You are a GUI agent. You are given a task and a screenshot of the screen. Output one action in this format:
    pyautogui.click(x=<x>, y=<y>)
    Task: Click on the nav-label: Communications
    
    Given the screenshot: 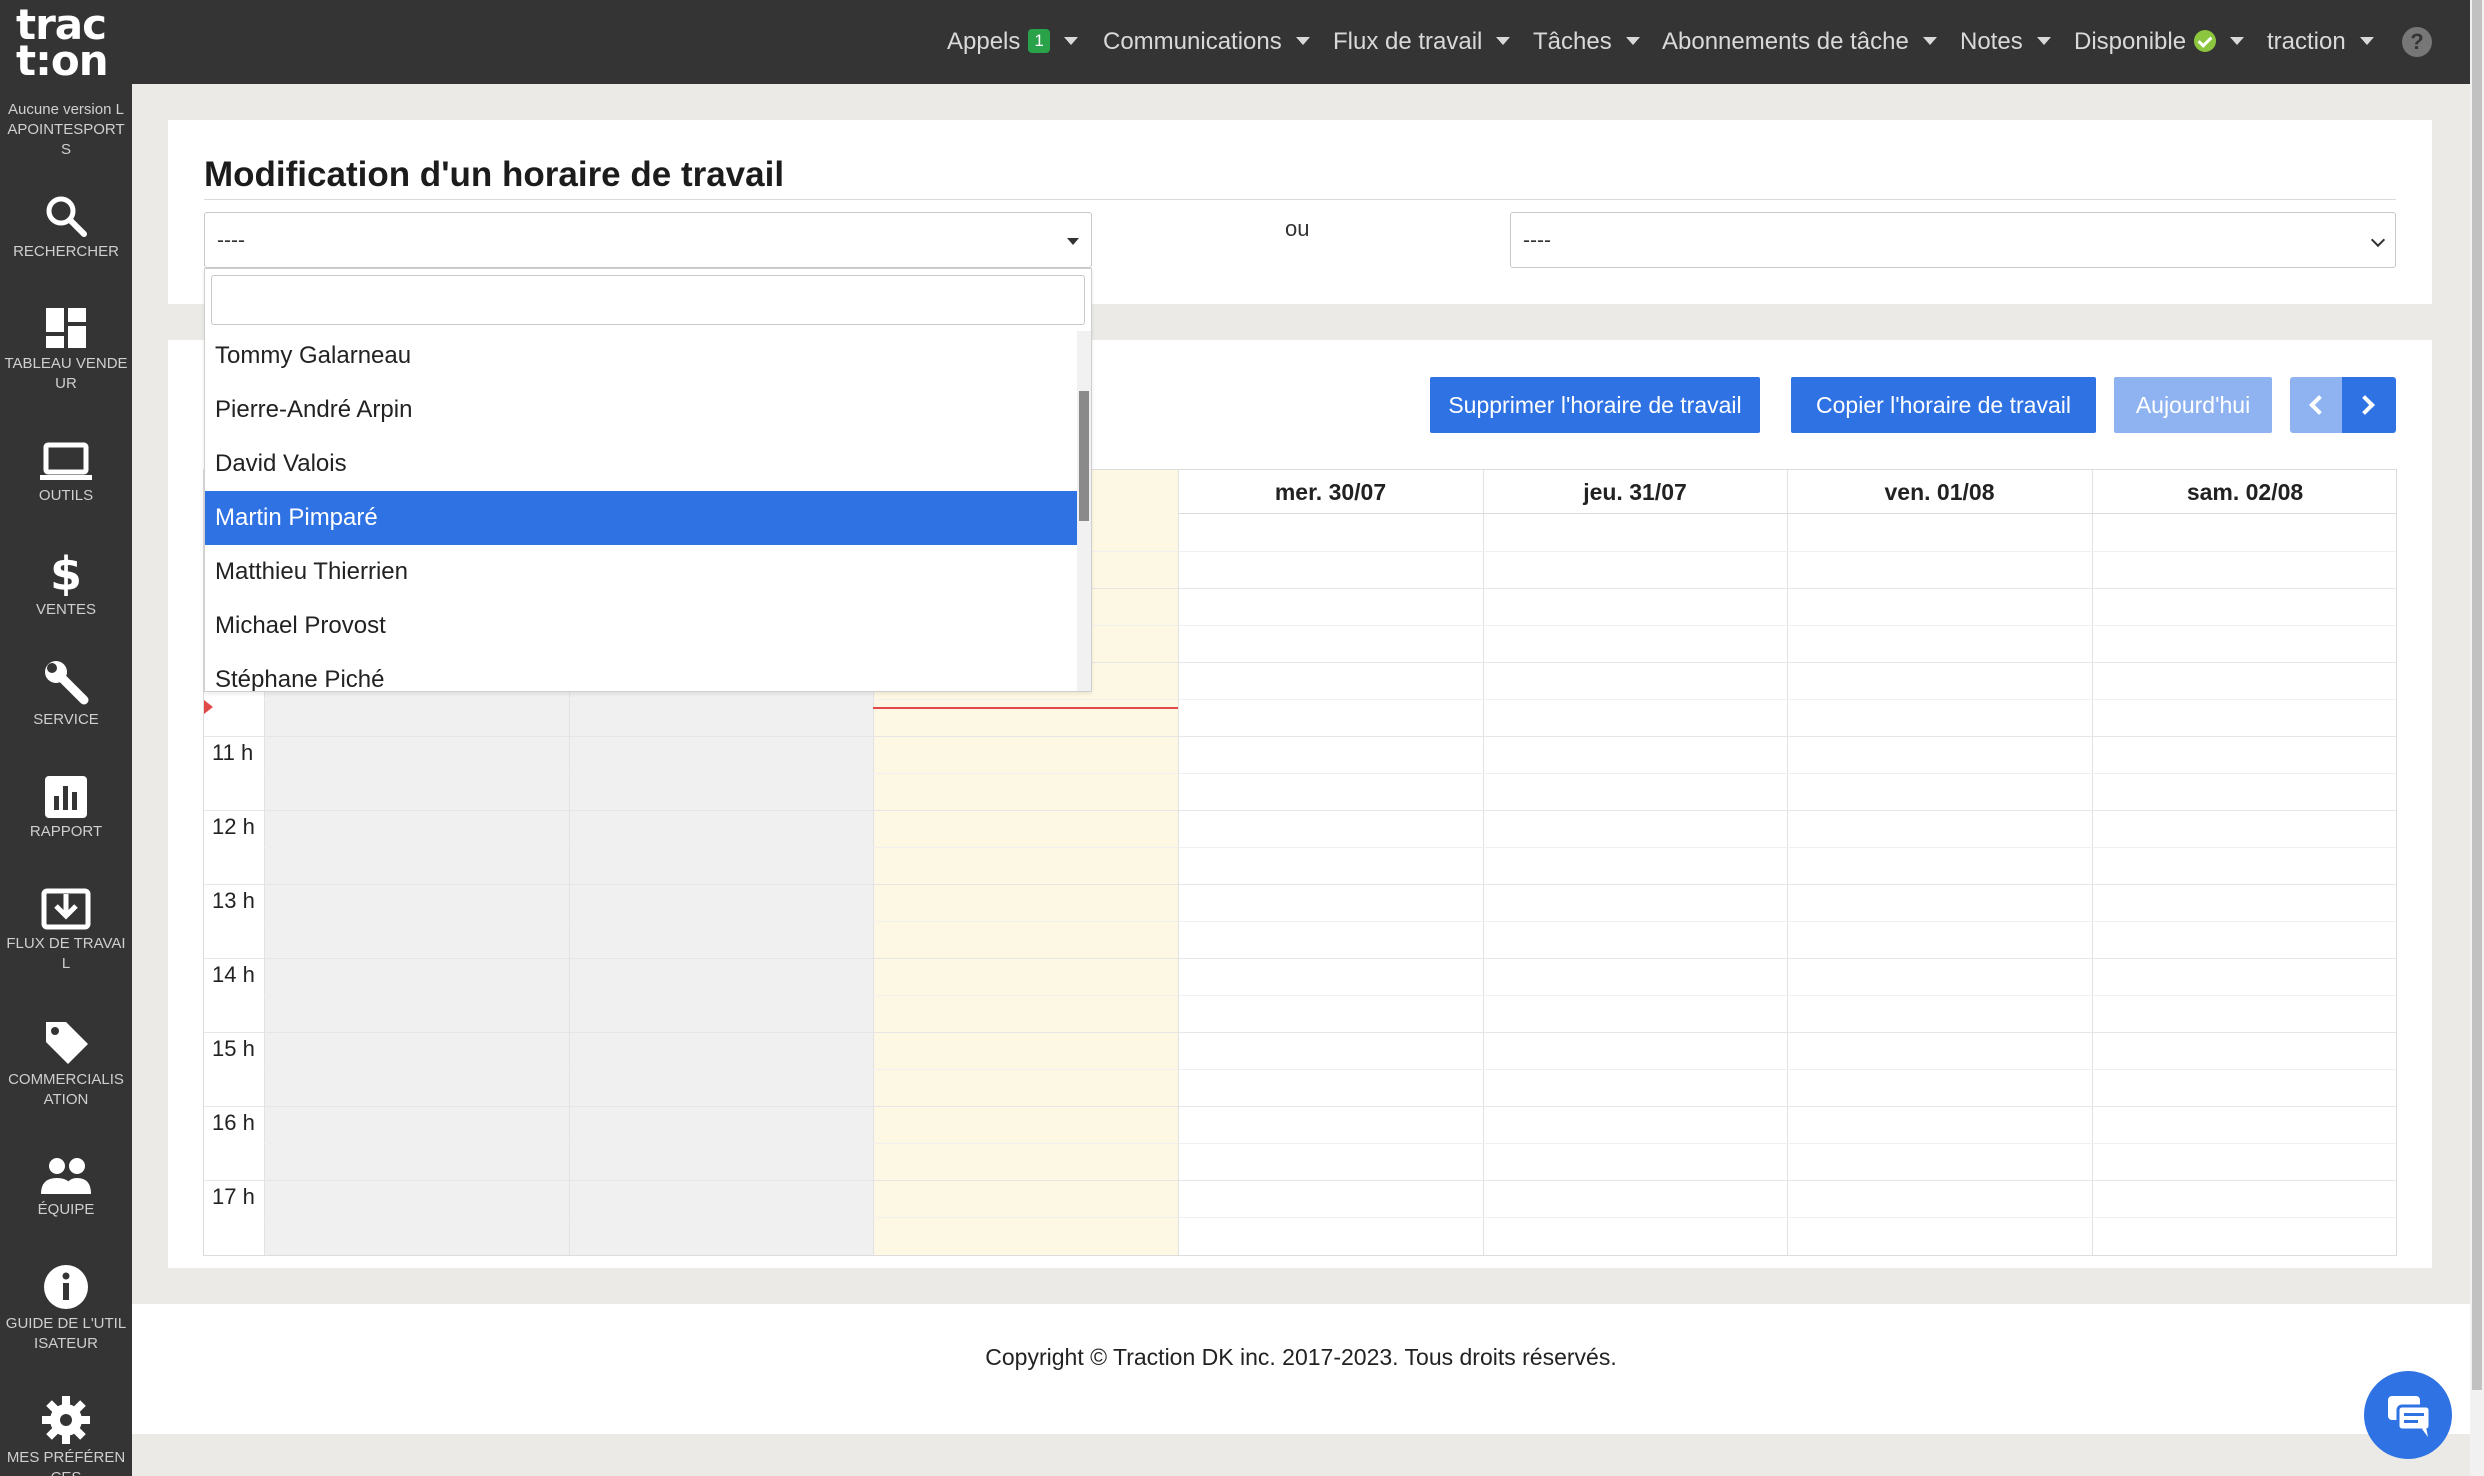 What is the action you would take?
    pyautogui.click(x=1192, y=41)
    